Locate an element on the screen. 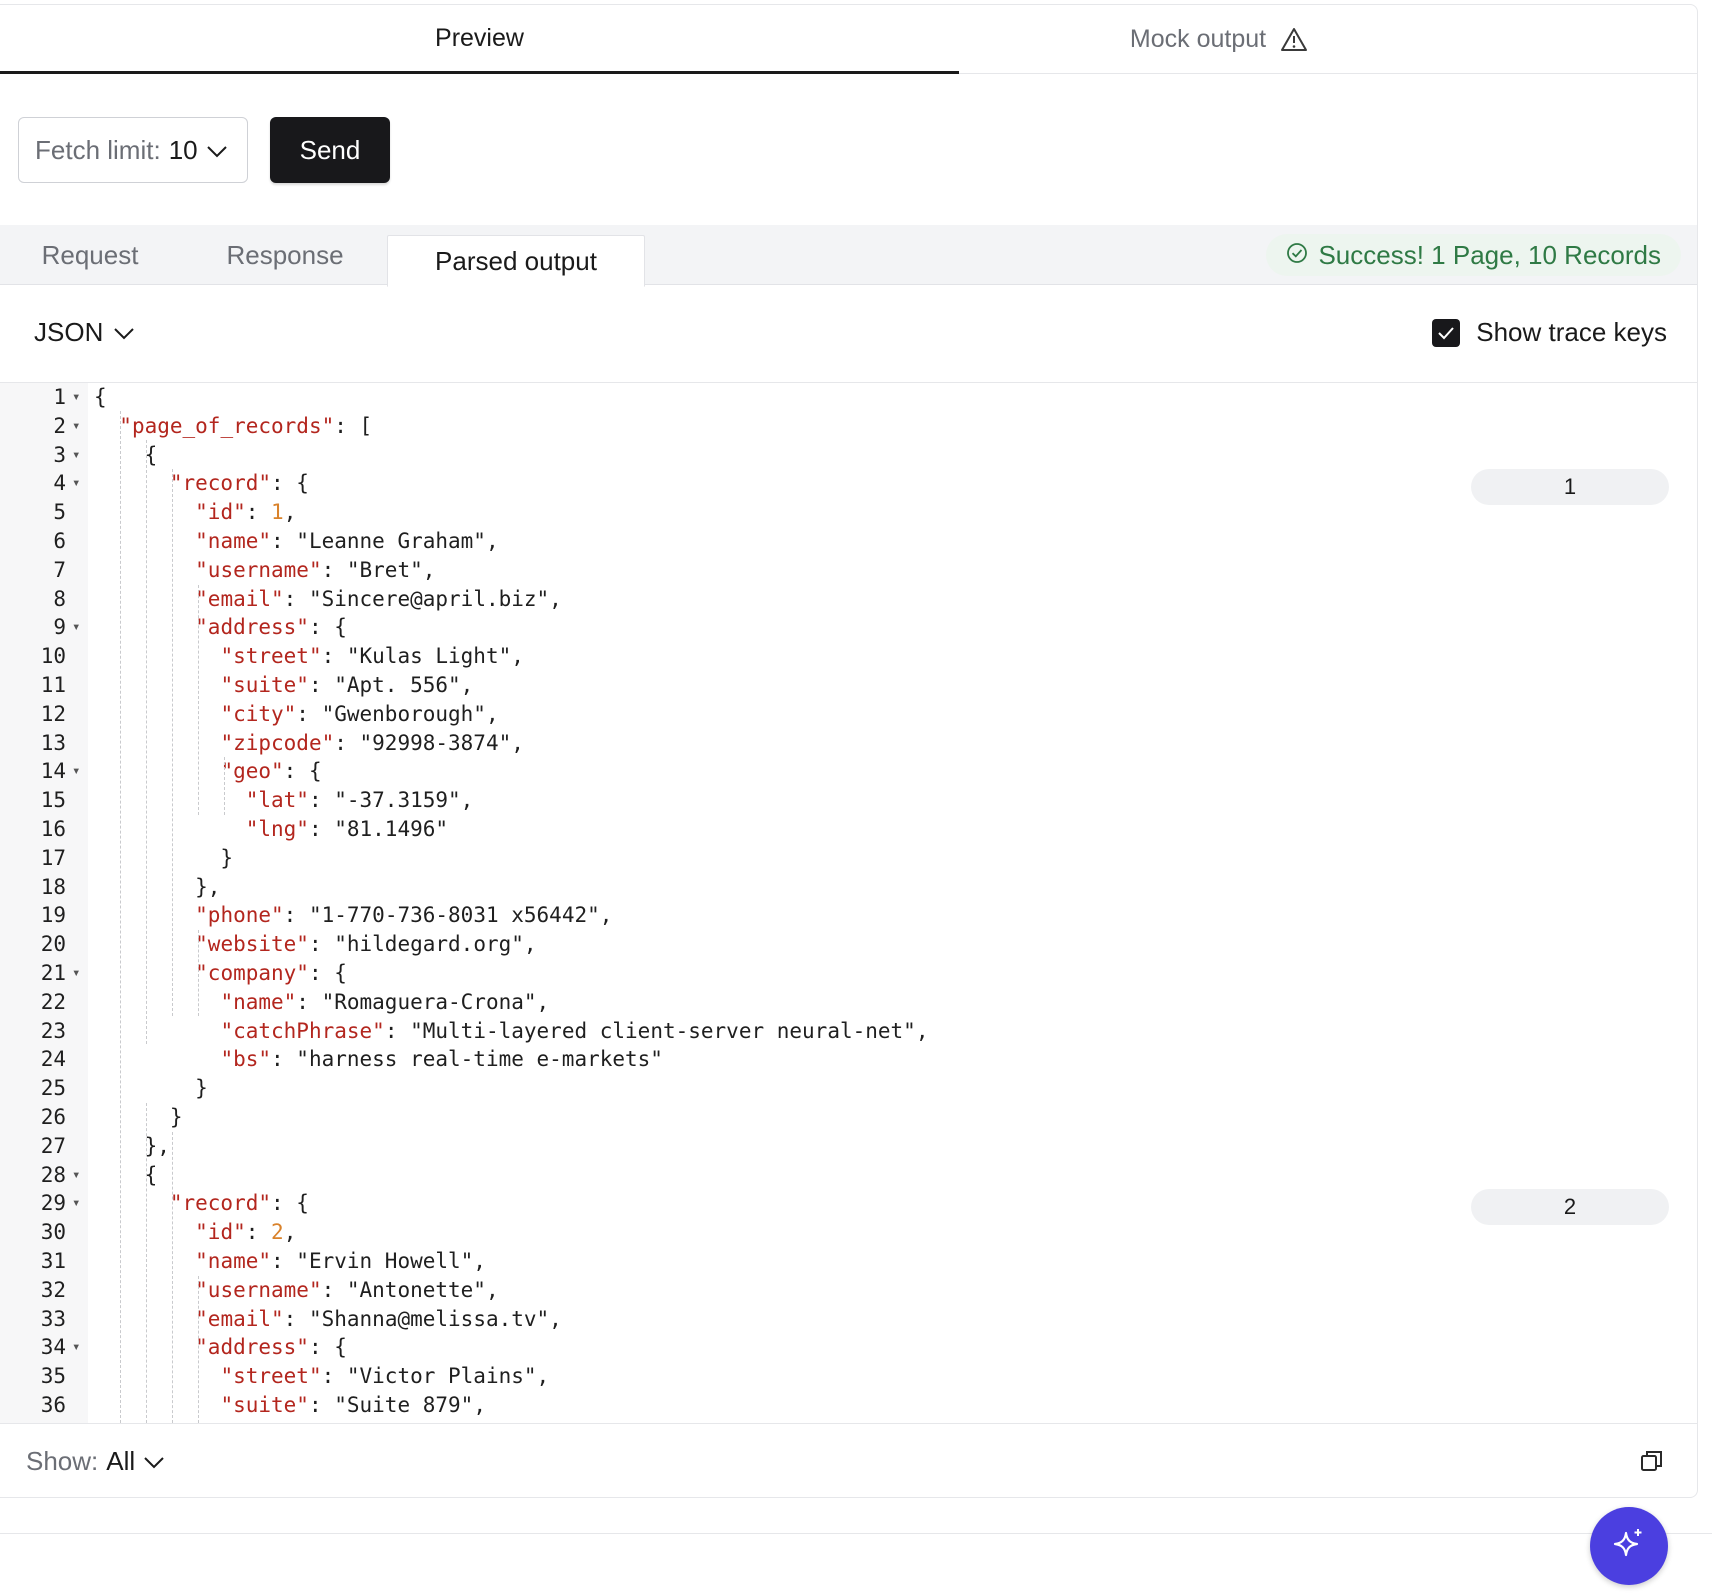  tab-parsed-output: Parsed output is located at coordinates (516, 261).